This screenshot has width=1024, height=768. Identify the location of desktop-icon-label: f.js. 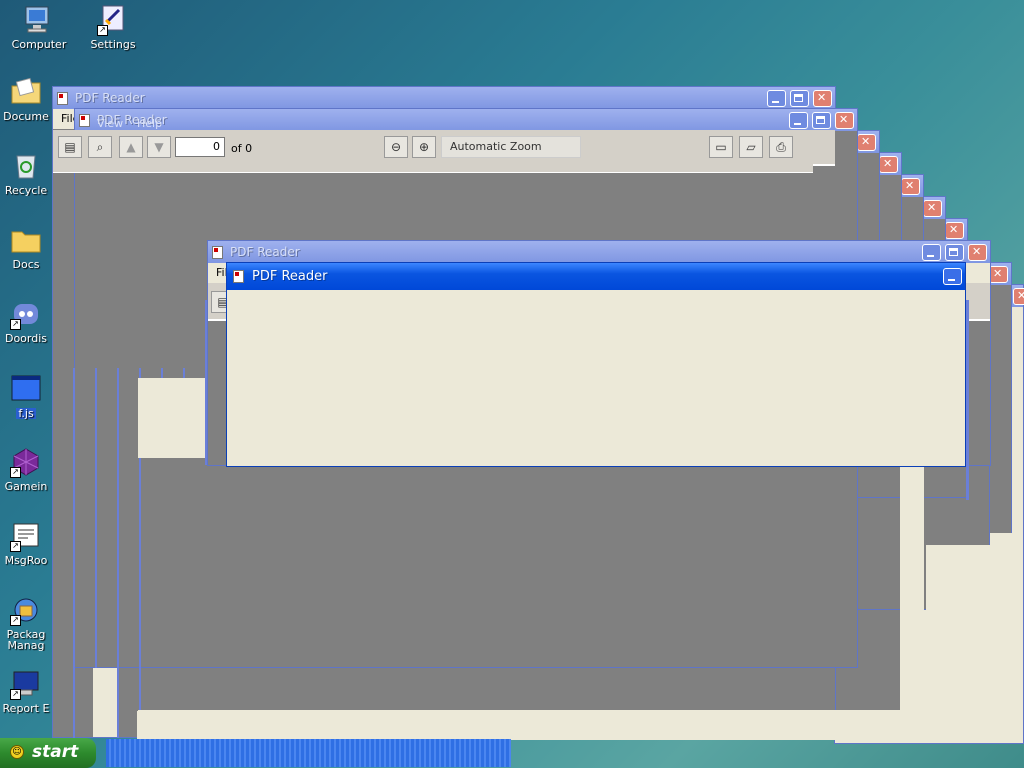
(26, 413).